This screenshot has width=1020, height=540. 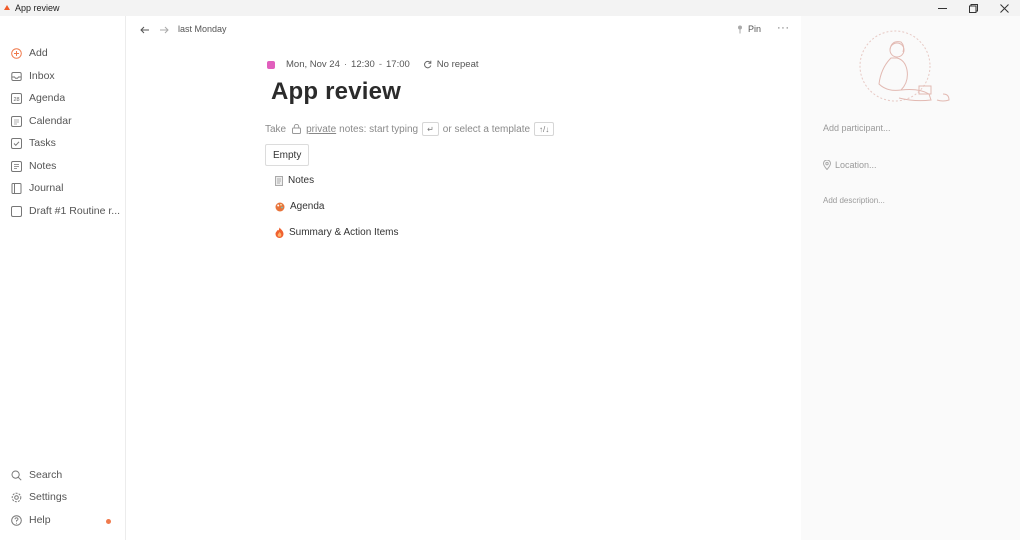 I want to click on sidebar-item-help: Help, so click(x=66, y=520).